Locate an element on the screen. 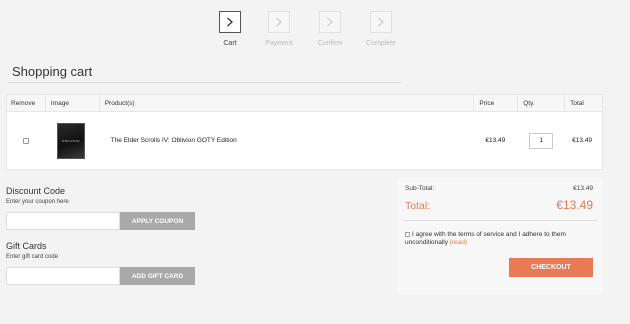 Image resolution: width=630 pixels, height=324 pixels. step-label: Confirm is located at coordinates (330, 43).